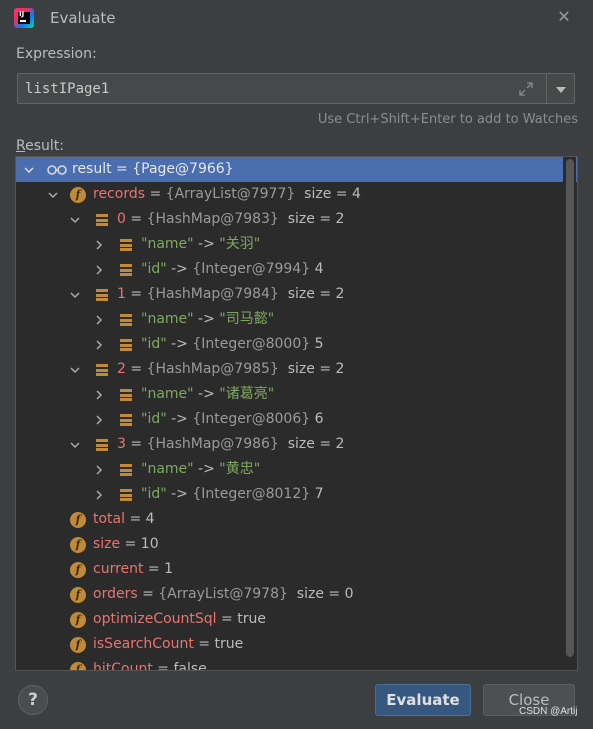  What do you see at coordinates (564, 17) in the screenshot?
I see `close-icon: ✕` at bounding box center [564, 17].